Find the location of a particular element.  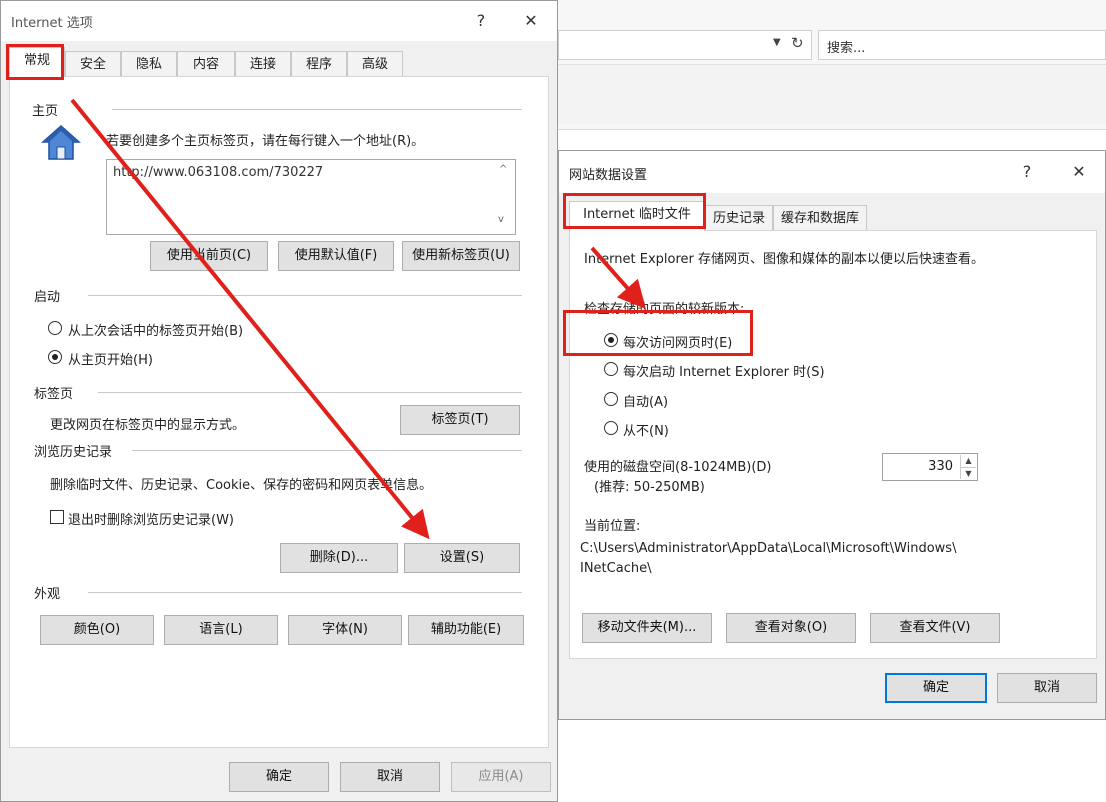

house-icon is located at coordinates (61, 142).